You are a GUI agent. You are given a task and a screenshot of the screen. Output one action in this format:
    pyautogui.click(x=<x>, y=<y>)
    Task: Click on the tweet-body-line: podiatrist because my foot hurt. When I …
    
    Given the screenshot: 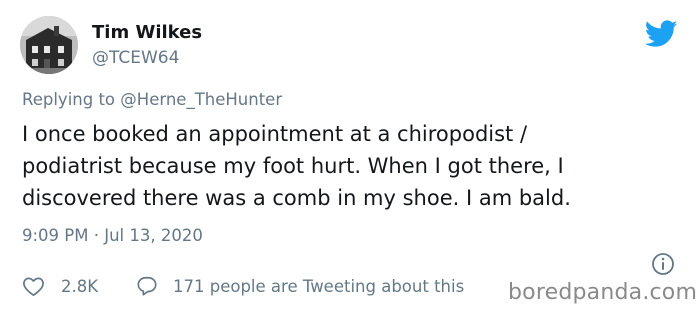 What is the action you would take?
    pyautogui.click(x=293, y=166)
    